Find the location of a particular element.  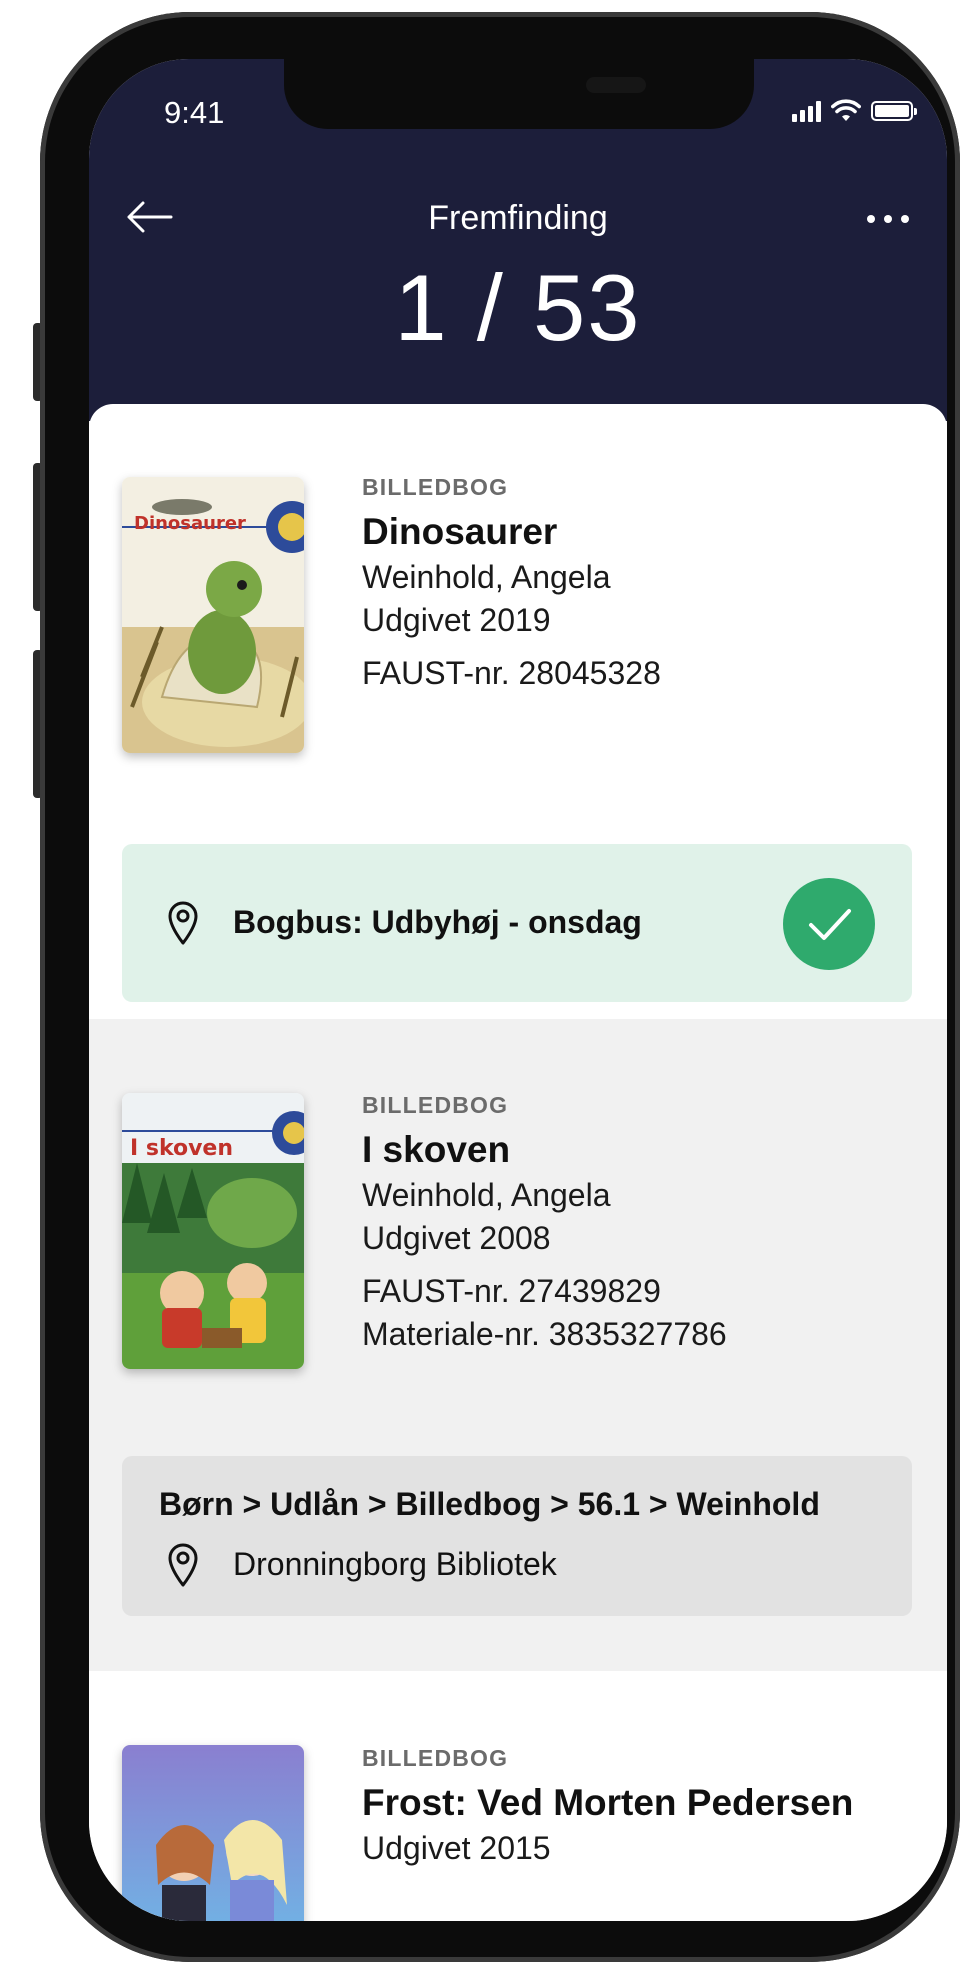

faust-number: FAUST-nr. 28045328 is located at coordinates (511, 673).